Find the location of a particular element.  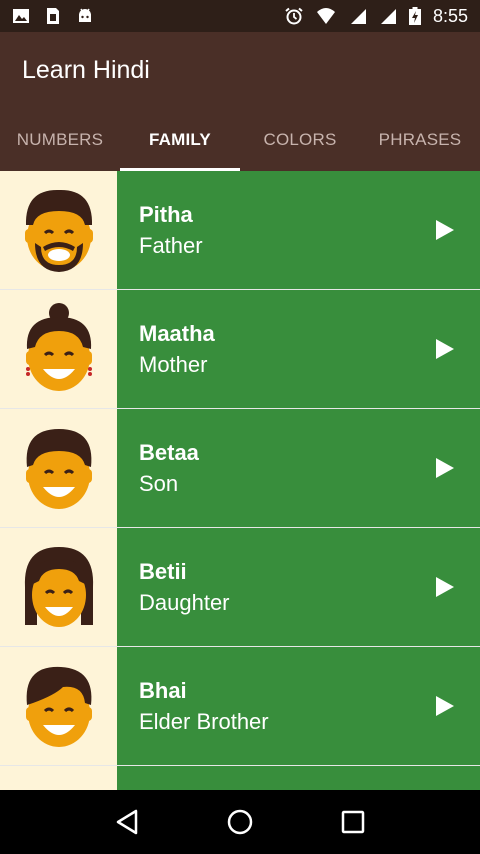

back-button is located at coordinates (127, 822).